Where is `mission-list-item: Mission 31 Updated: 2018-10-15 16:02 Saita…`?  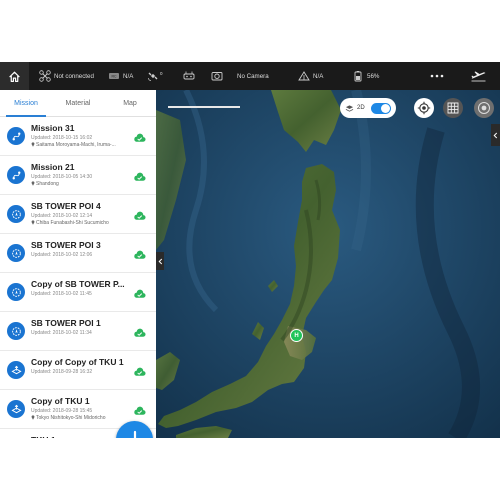
mission-list-item: Mission 31 Updated: 2018-10-15 16:02 Saita… is located at coordinates (78, 136).